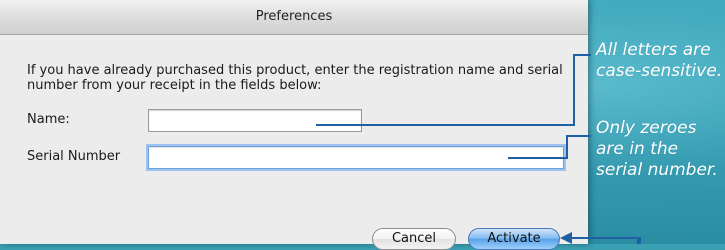  Describe the element at coordinates (657, 149) in the screenshot. I see `zeroes-callout: Only zeroes are in the serial number.` at that location.